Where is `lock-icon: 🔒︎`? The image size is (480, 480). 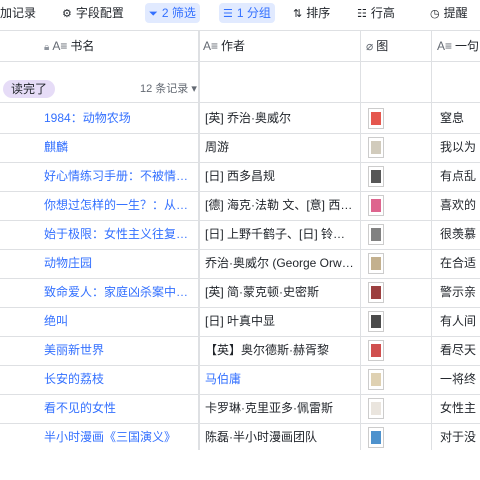 lock-icon: 🔒︎ is located at coordinates (47, 47).